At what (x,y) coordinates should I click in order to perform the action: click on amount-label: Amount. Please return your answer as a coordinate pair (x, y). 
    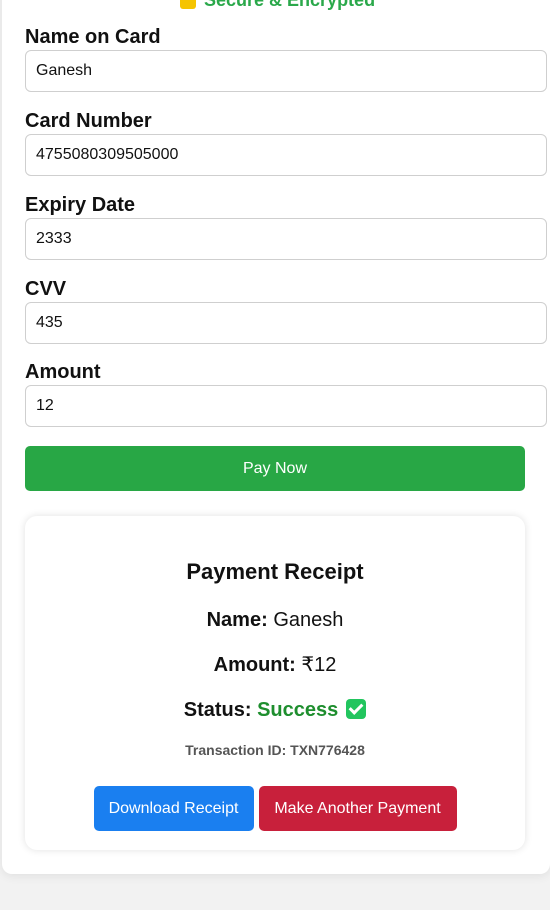
    Looking at the image, I should click on (63, 372).